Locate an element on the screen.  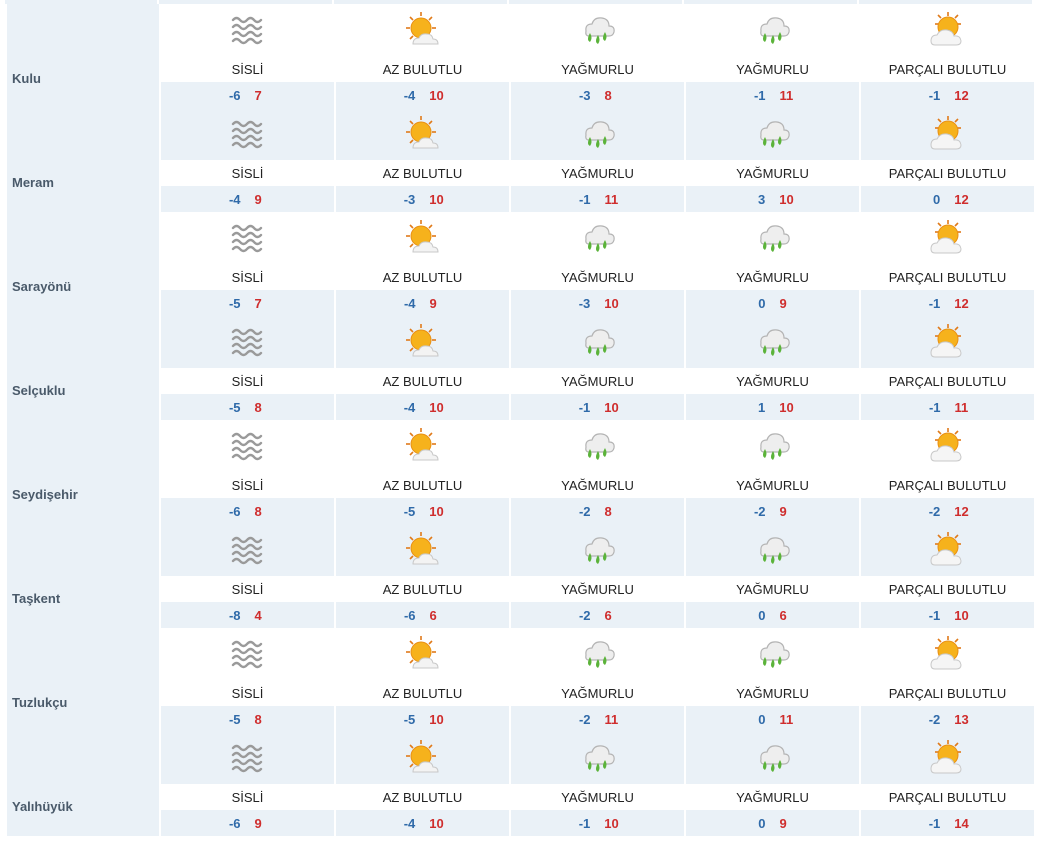
temperature-cell: -6 9 is located at coordinates (247, 823).